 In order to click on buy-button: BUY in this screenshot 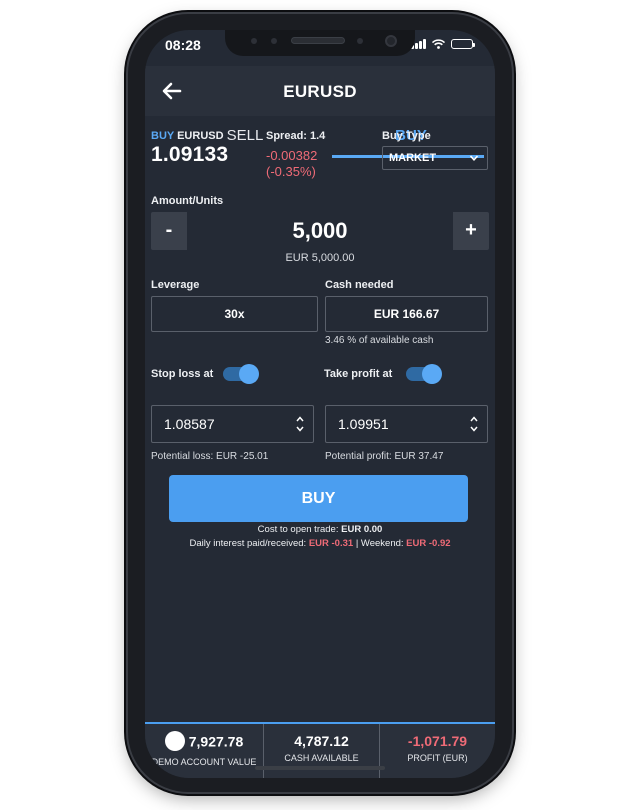, I will do `click(318, 498)`.